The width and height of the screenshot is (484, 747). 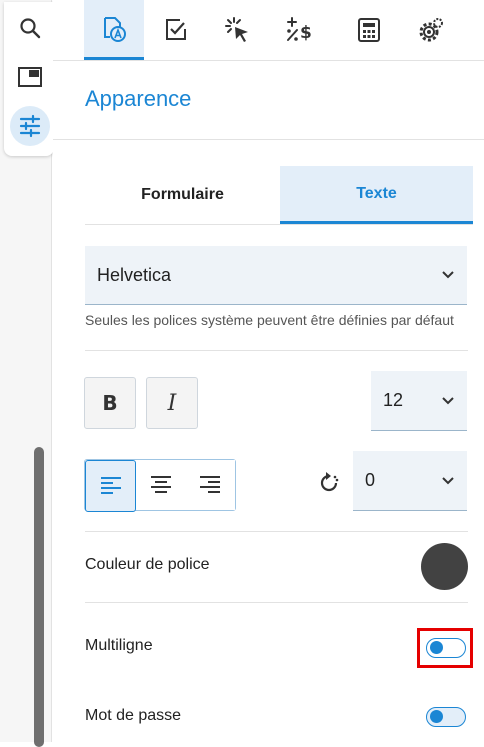 What do you see at coordinates (134, 274) in the screenshot?
I see `font-family-value: Helvetica` at bounding box center [134, 274].